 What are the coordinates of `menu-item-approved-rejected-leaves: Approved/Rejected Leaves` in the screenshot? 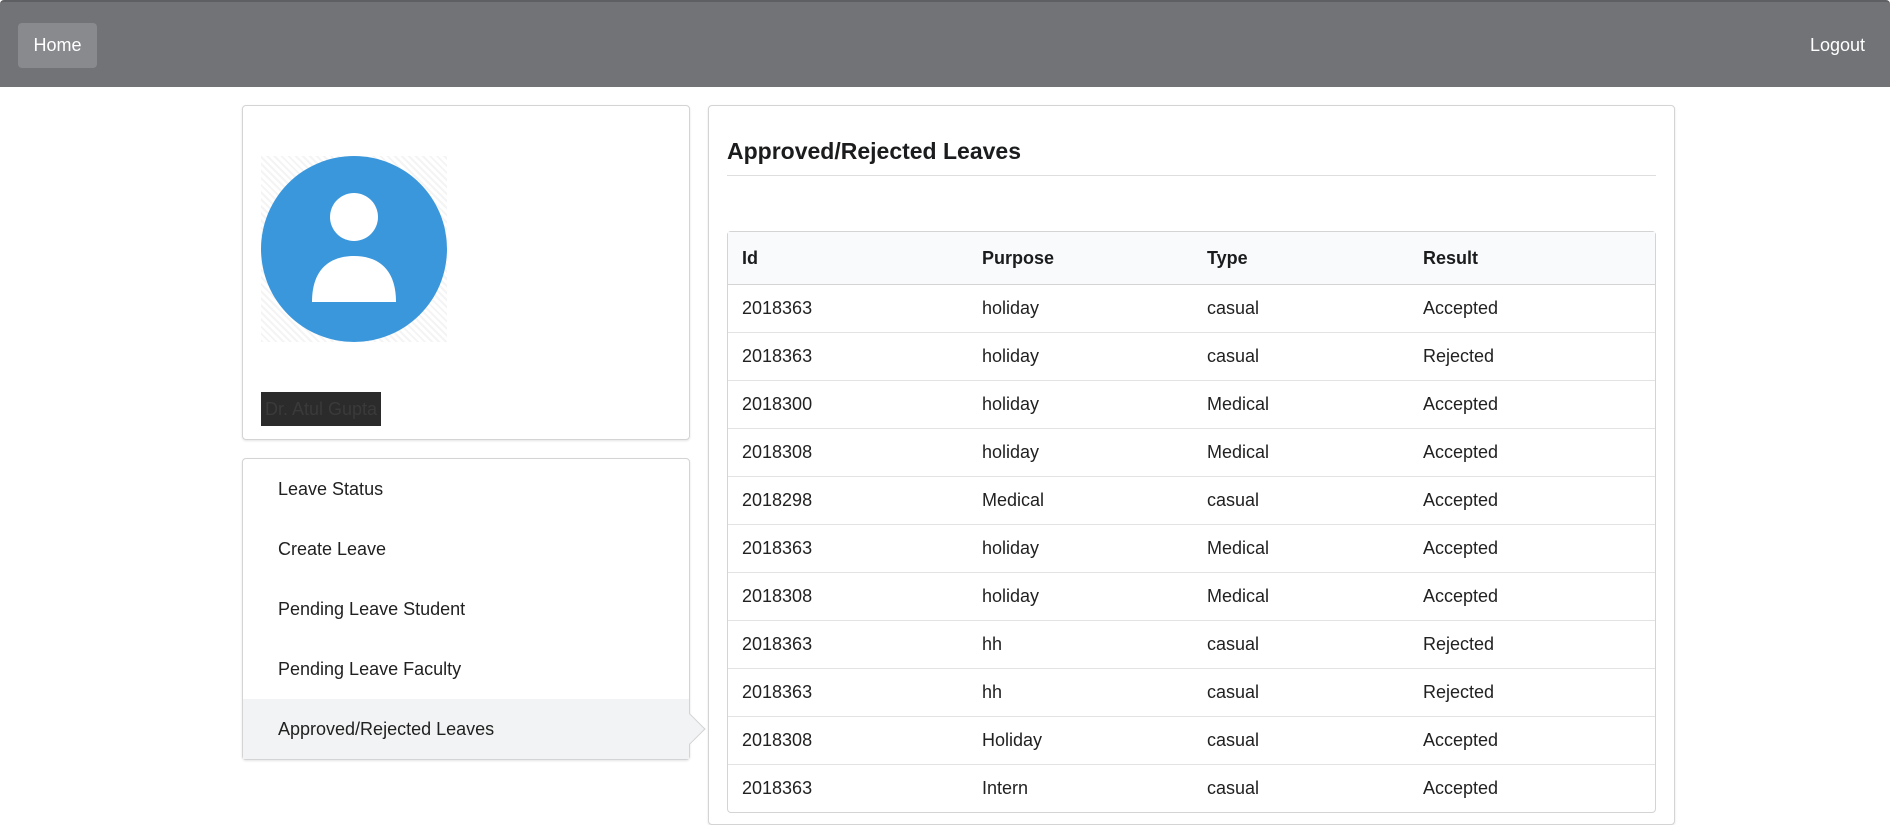 It's located at (474, 729).